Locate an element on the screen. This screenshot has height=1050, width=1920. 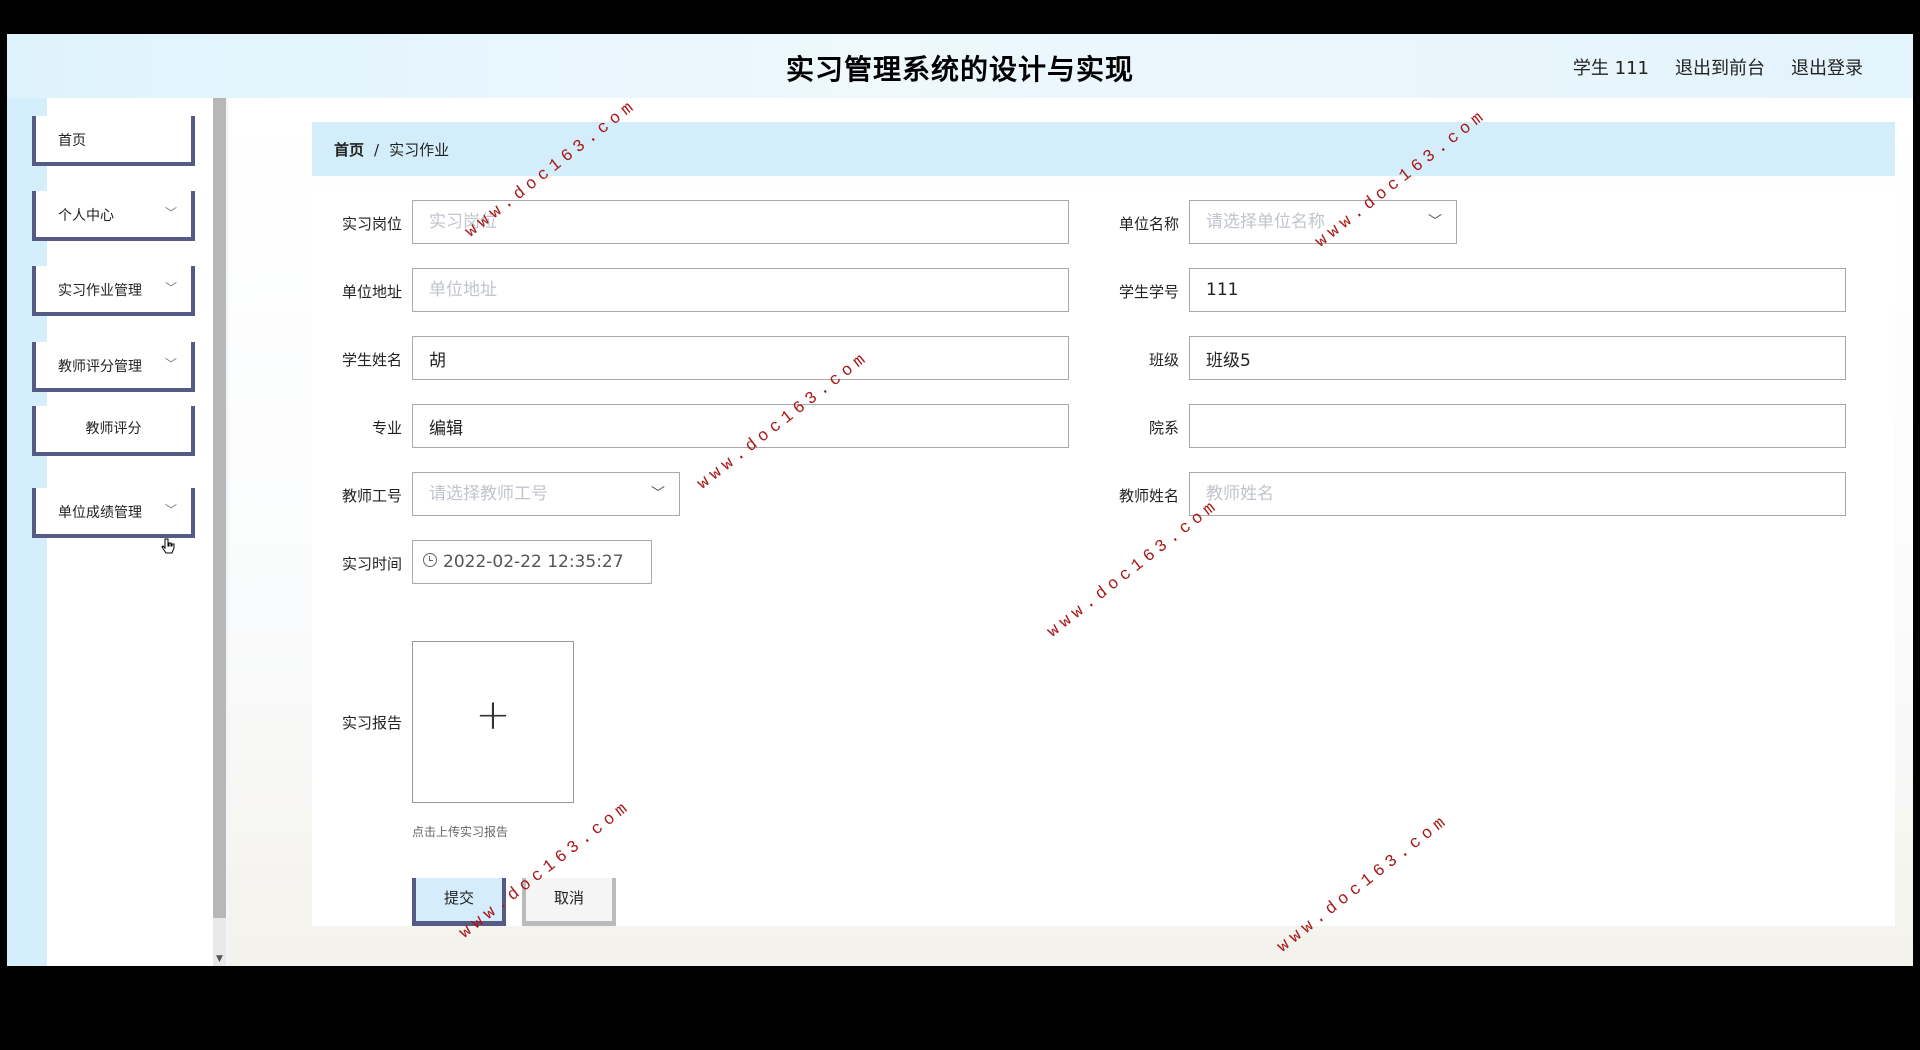
sidebar-item-homework-management: 实习作业管理 ﹀ is located at coordinates (113, 291).